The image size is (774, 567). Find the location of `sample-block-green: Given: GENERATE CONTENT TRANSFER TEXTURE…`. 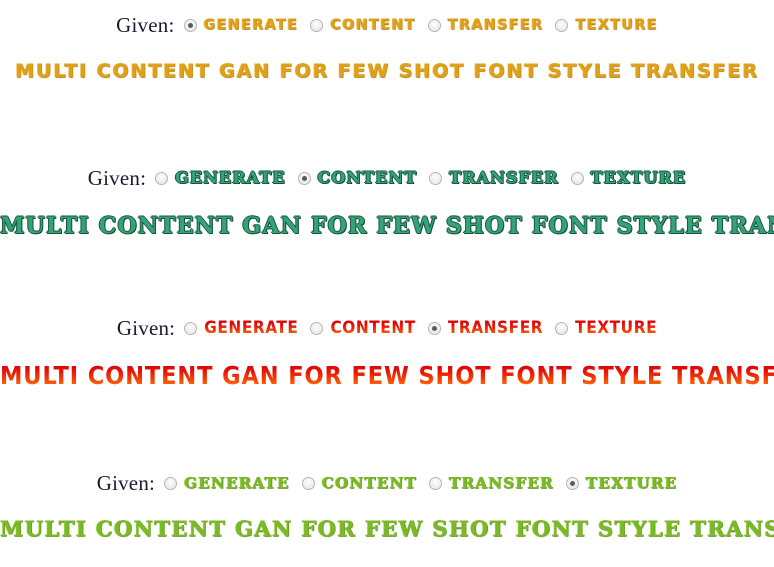

sample-block-green: Given: GENERATE CONTENT TRANSFER TEXTURE… is located at coordinates (387, 200).